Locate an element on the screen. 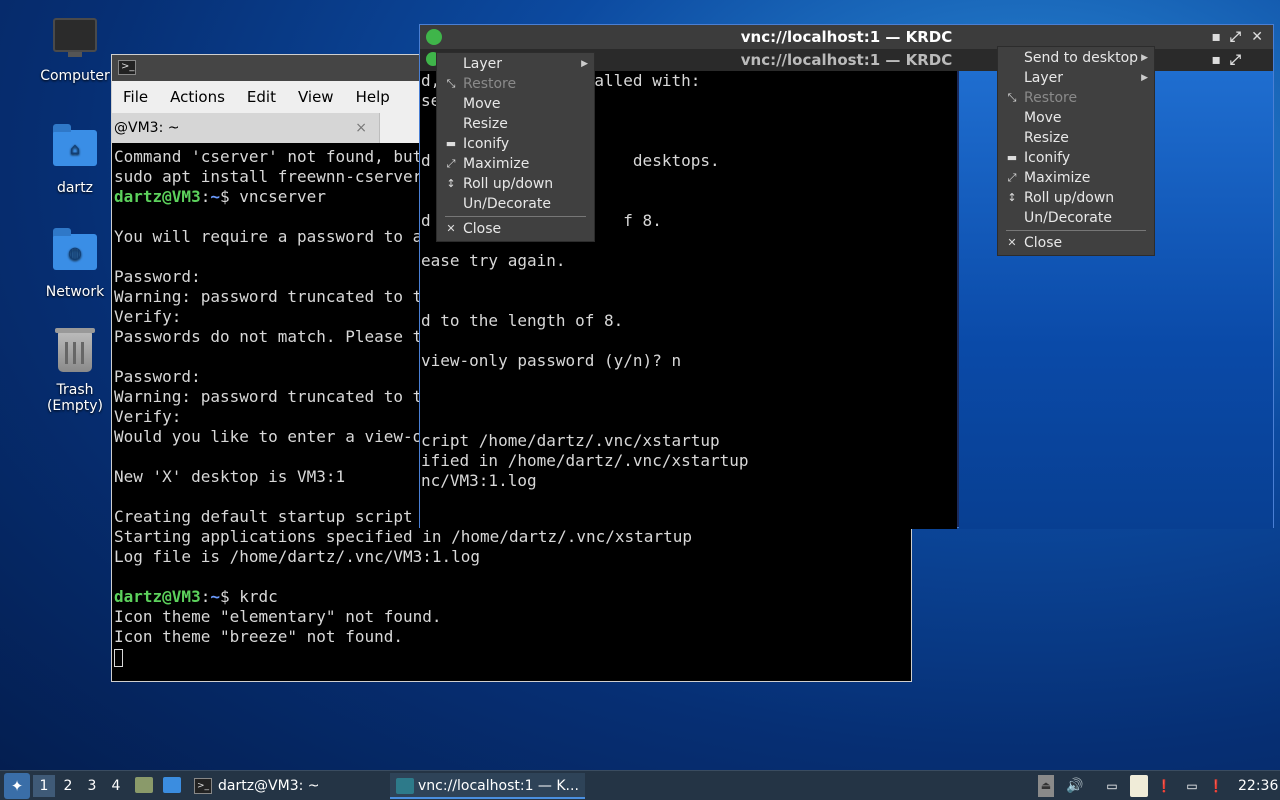 Image resolution: width=1280 pixels, height=800 pixels. remote-terminal-line: view-only password (y/n)? n is located at coordinates (551, 360).